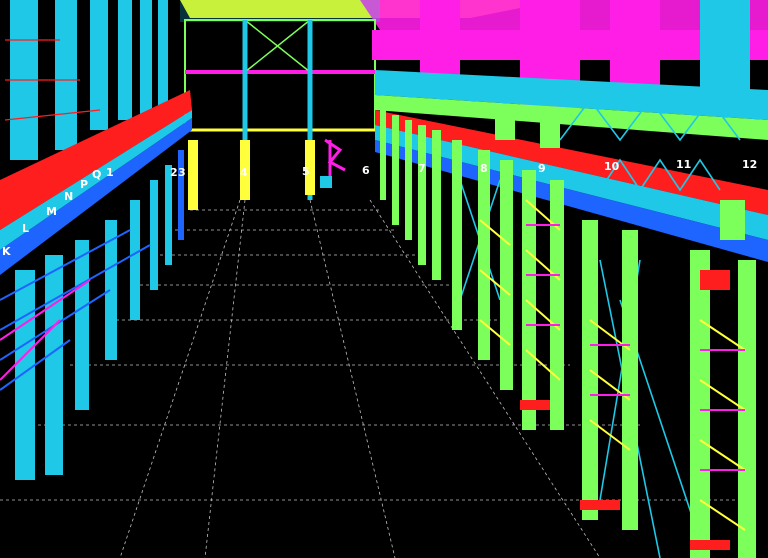  I want to click on grid-label-1: 1, so click(110, 172).